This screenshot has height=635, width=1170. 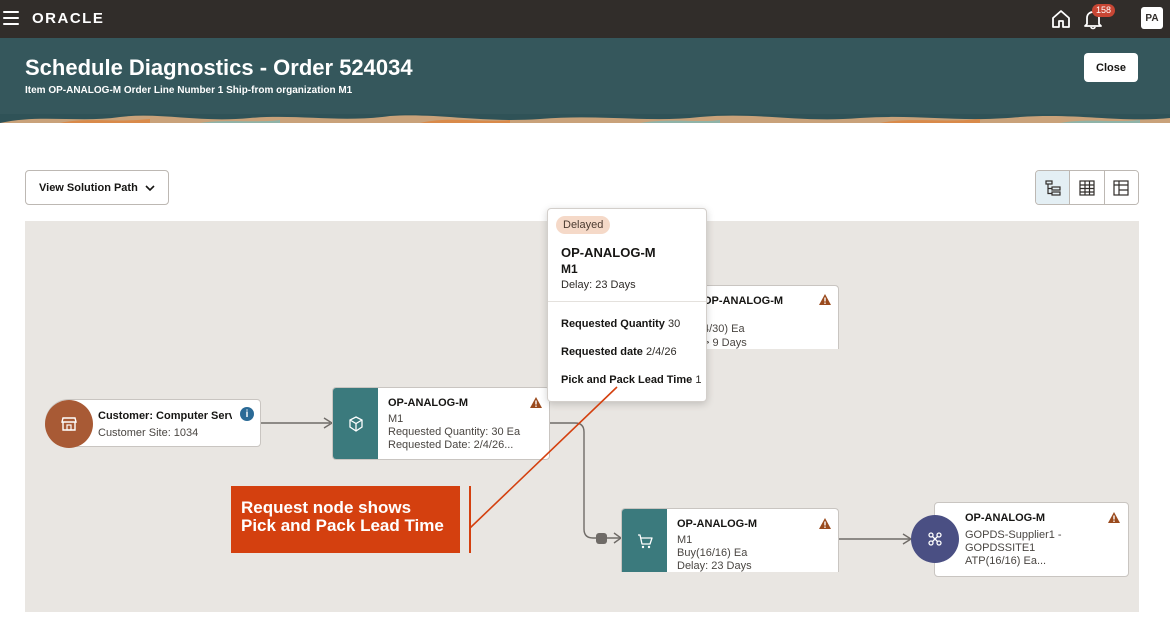 I want to click on home-icon, so click(x=1061, y=19).